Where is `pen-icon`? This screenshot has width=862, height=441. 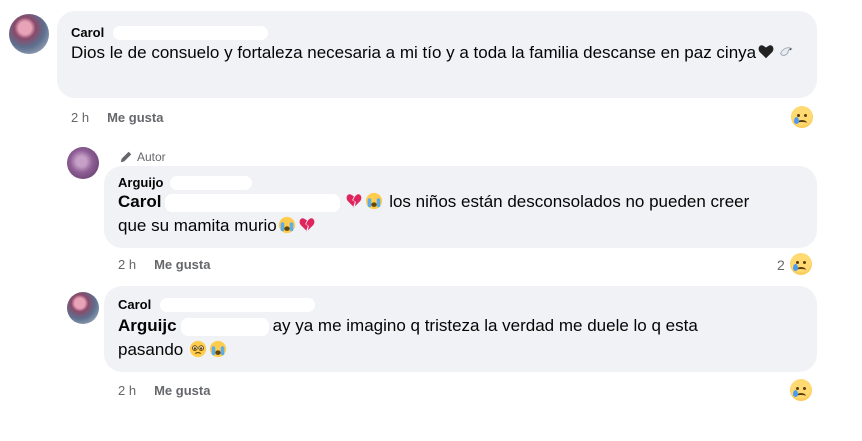
pen-icon is located at coordinates (126, 157).